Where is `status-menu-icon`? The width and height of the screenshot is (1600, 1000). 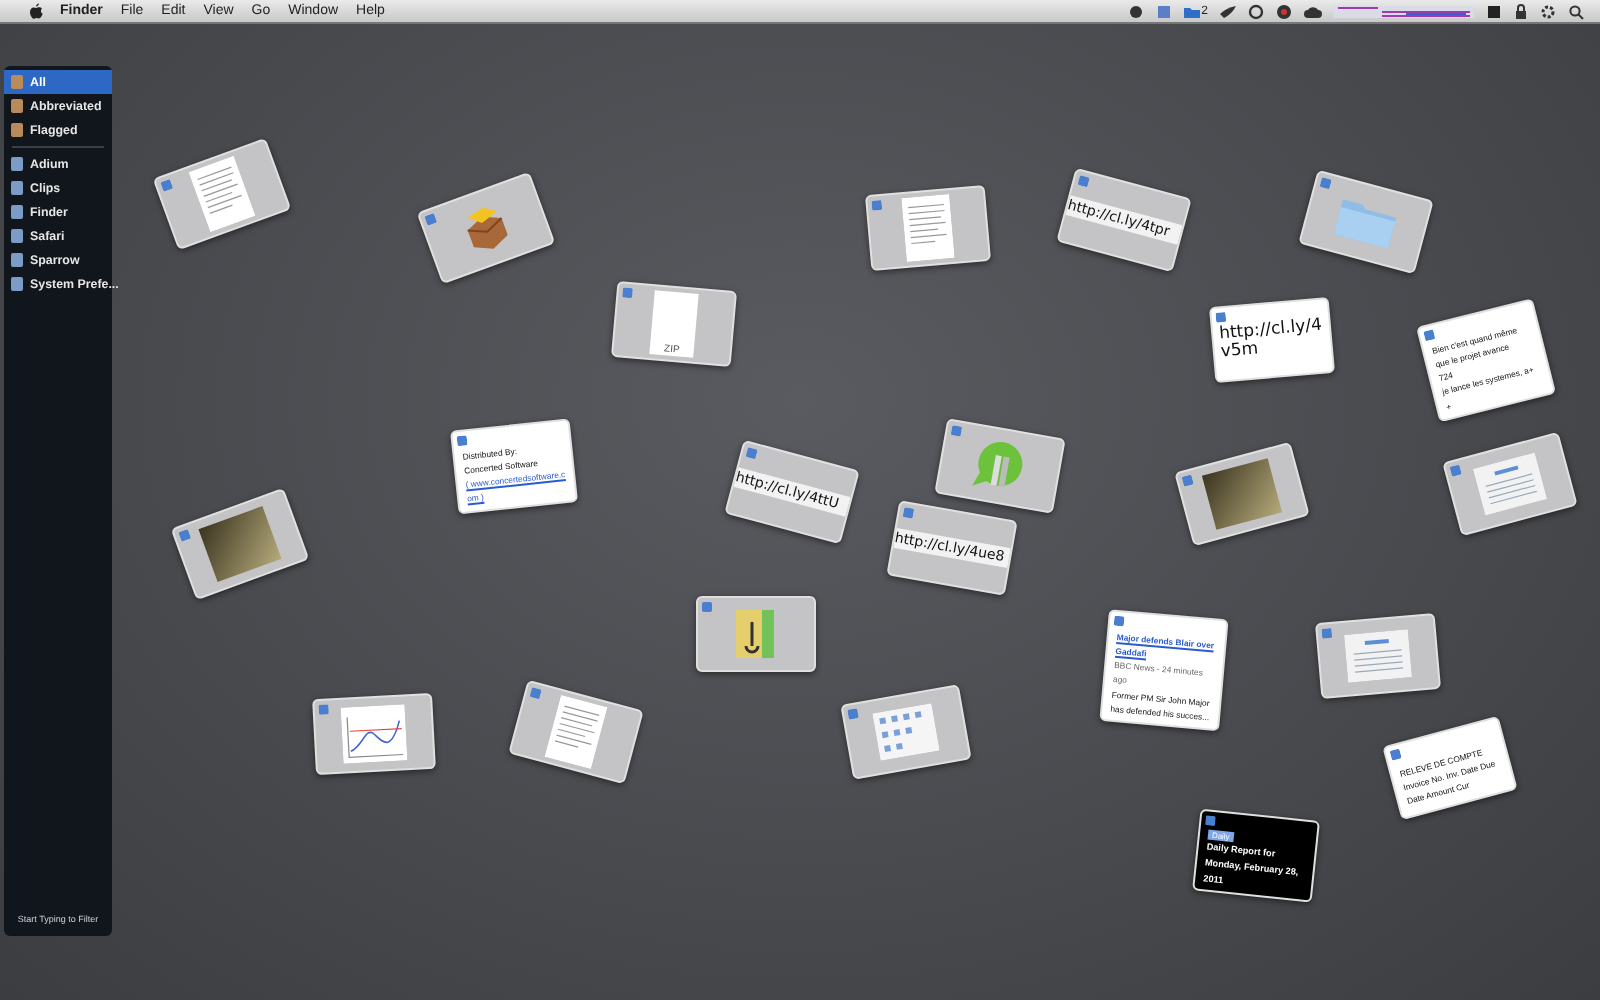
status-menu-icon is located at coordinates (1494, 11).